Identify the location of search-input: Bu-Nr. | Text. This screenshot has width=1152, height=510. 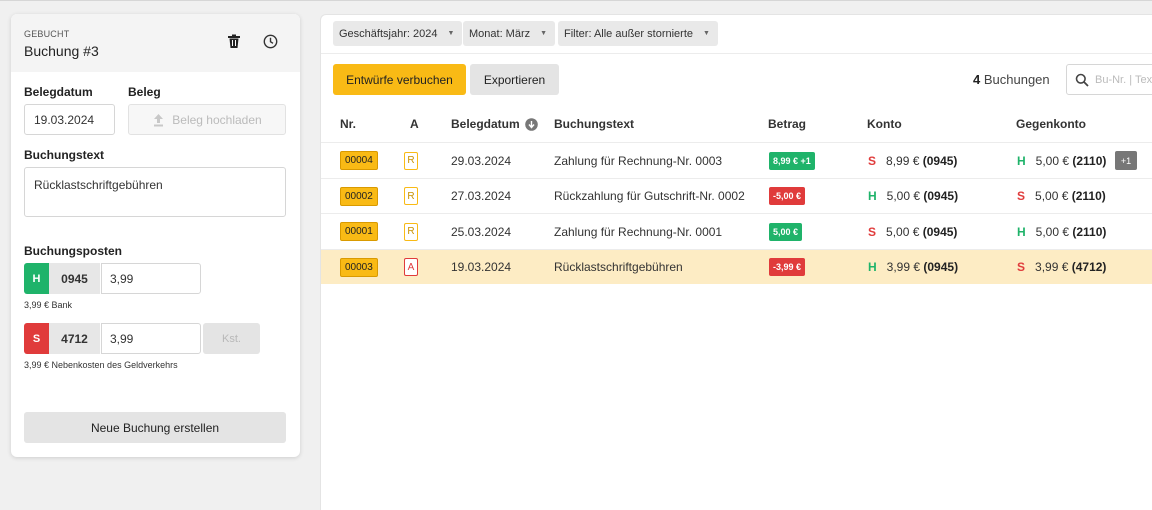
(1109, 79).